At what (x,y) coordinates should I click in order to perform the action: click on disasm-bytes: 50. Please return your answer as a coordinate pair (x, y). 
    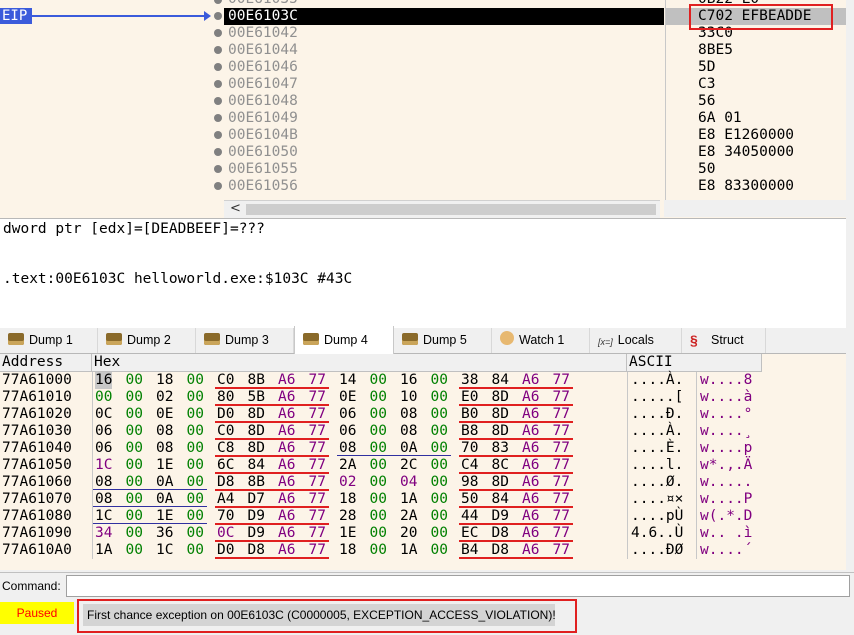
    Looking at the image, I should click on (756, 169).